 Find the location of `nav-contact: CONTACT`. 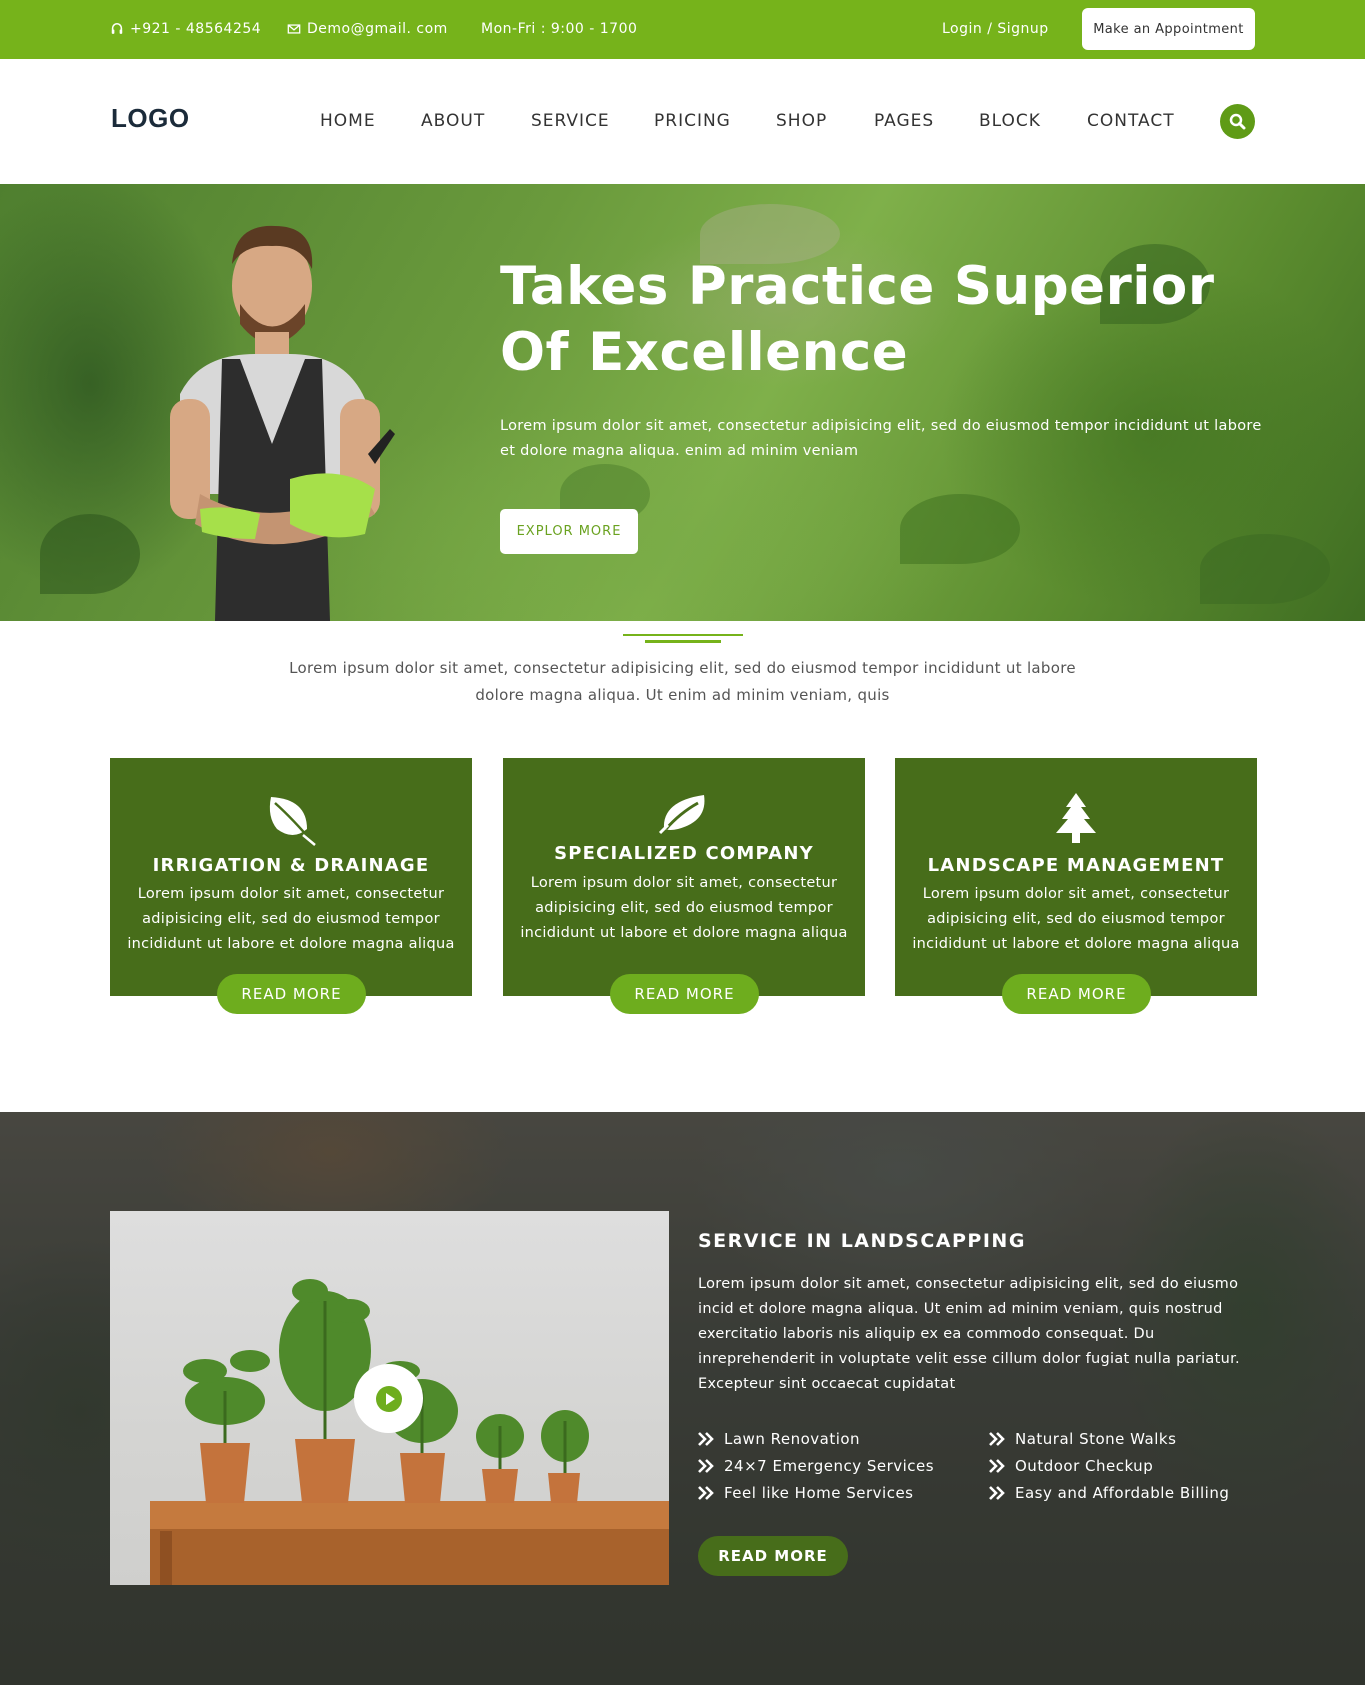

nav-contact: CONTACT is located at coordinates (1131, 121).